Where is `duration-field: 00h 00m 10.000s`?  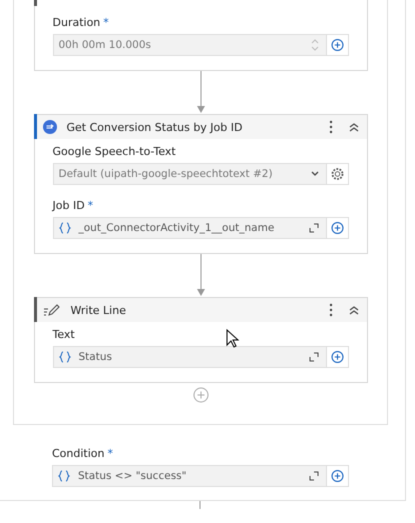 duration-field: 00h 00m 10.000s is located at coordinates (189, 45).